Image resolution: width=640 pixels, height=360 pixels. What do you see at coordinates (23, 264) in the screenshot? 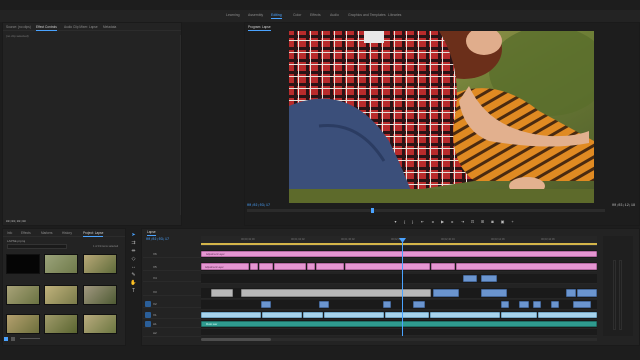
I see `project-thumb-black-video` at bounding box center [23, 264].